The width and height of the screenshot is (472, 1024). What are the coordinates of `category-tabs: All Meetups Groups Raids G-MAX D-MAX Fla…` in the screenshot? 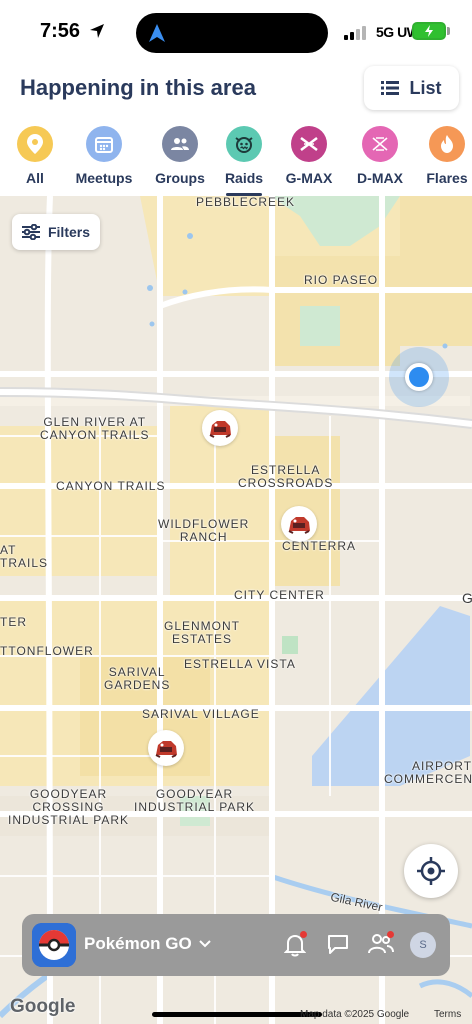 It's located at (236, 157).